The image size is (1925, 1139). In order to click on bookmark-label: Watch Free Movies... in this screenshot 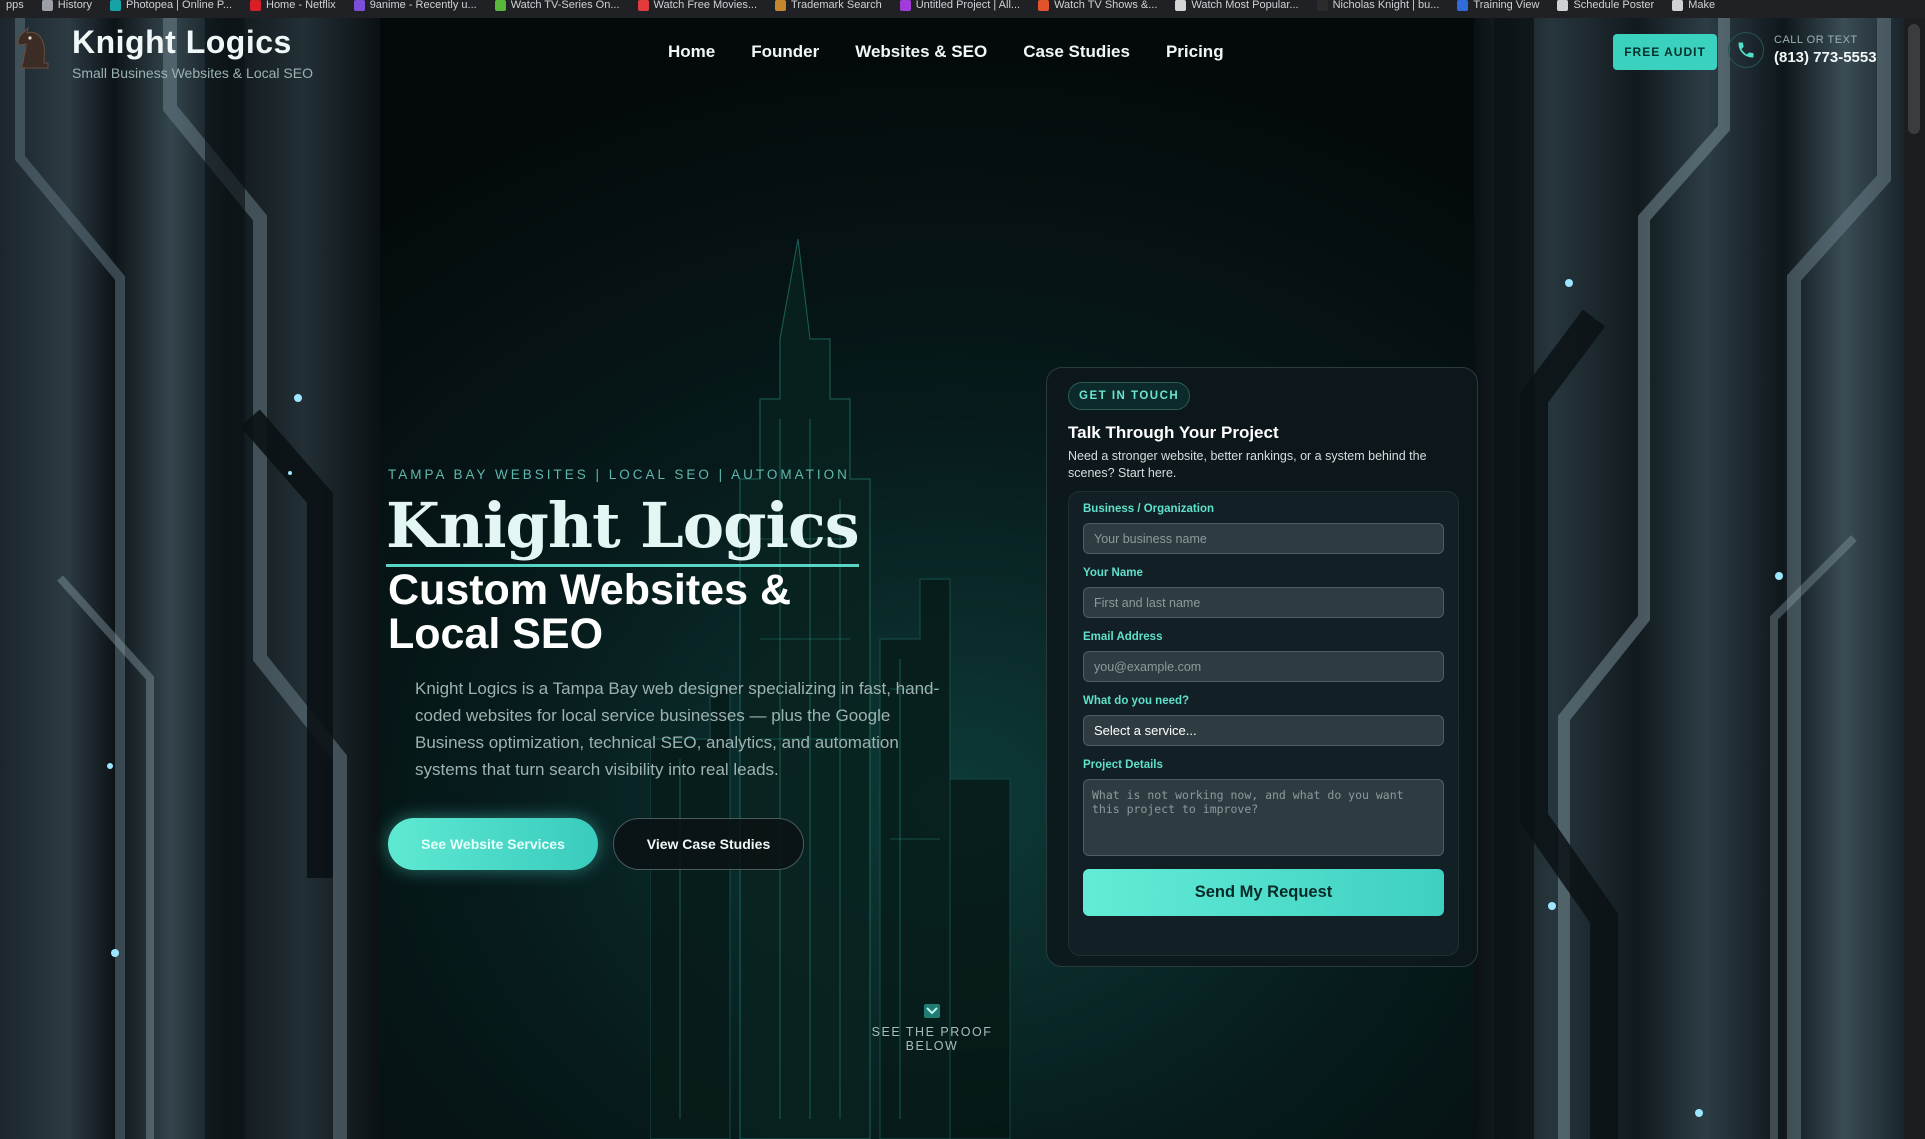, I will do `click(705, 5)`.